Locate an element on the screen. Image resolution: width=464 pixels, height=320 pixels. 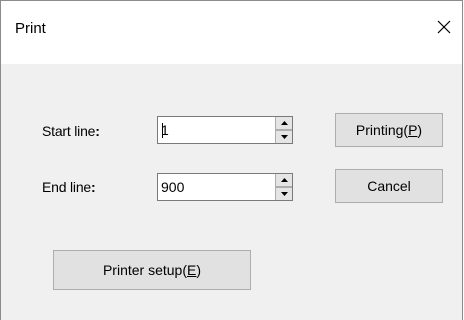
close-button is located at coordinates (444, 27).